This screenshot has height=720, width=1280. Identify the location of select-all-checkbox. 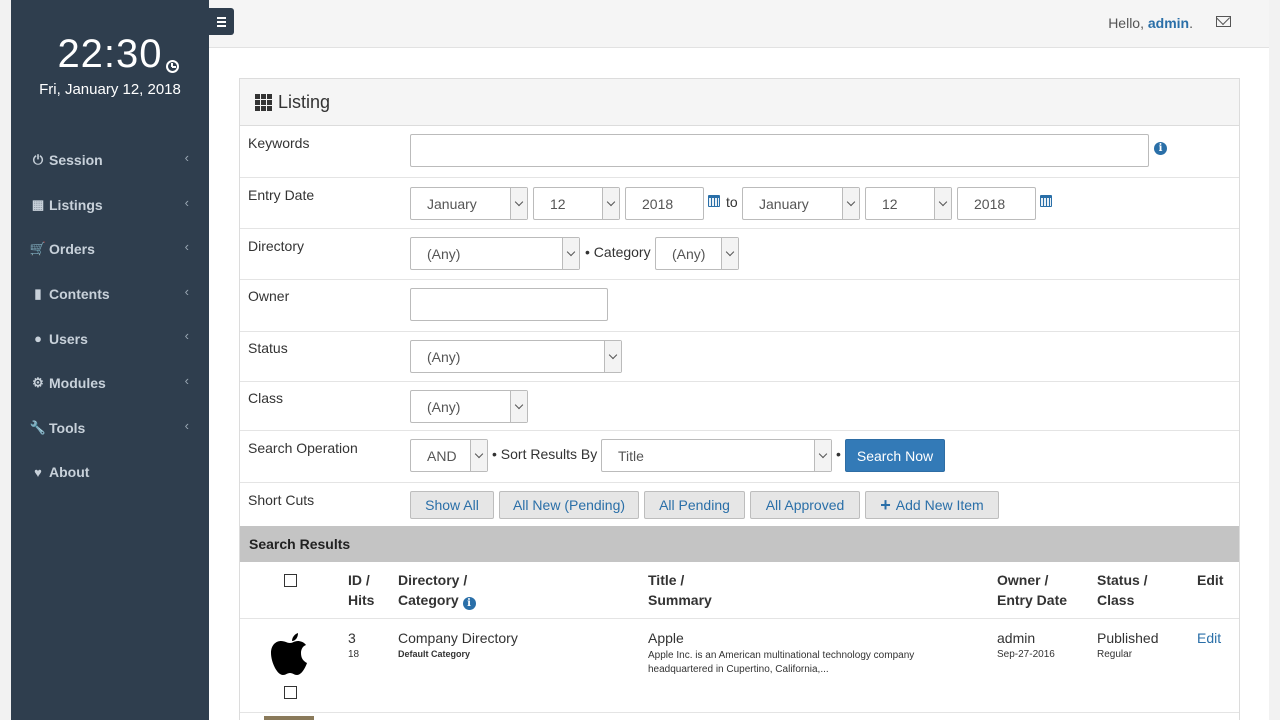
(290, 580).